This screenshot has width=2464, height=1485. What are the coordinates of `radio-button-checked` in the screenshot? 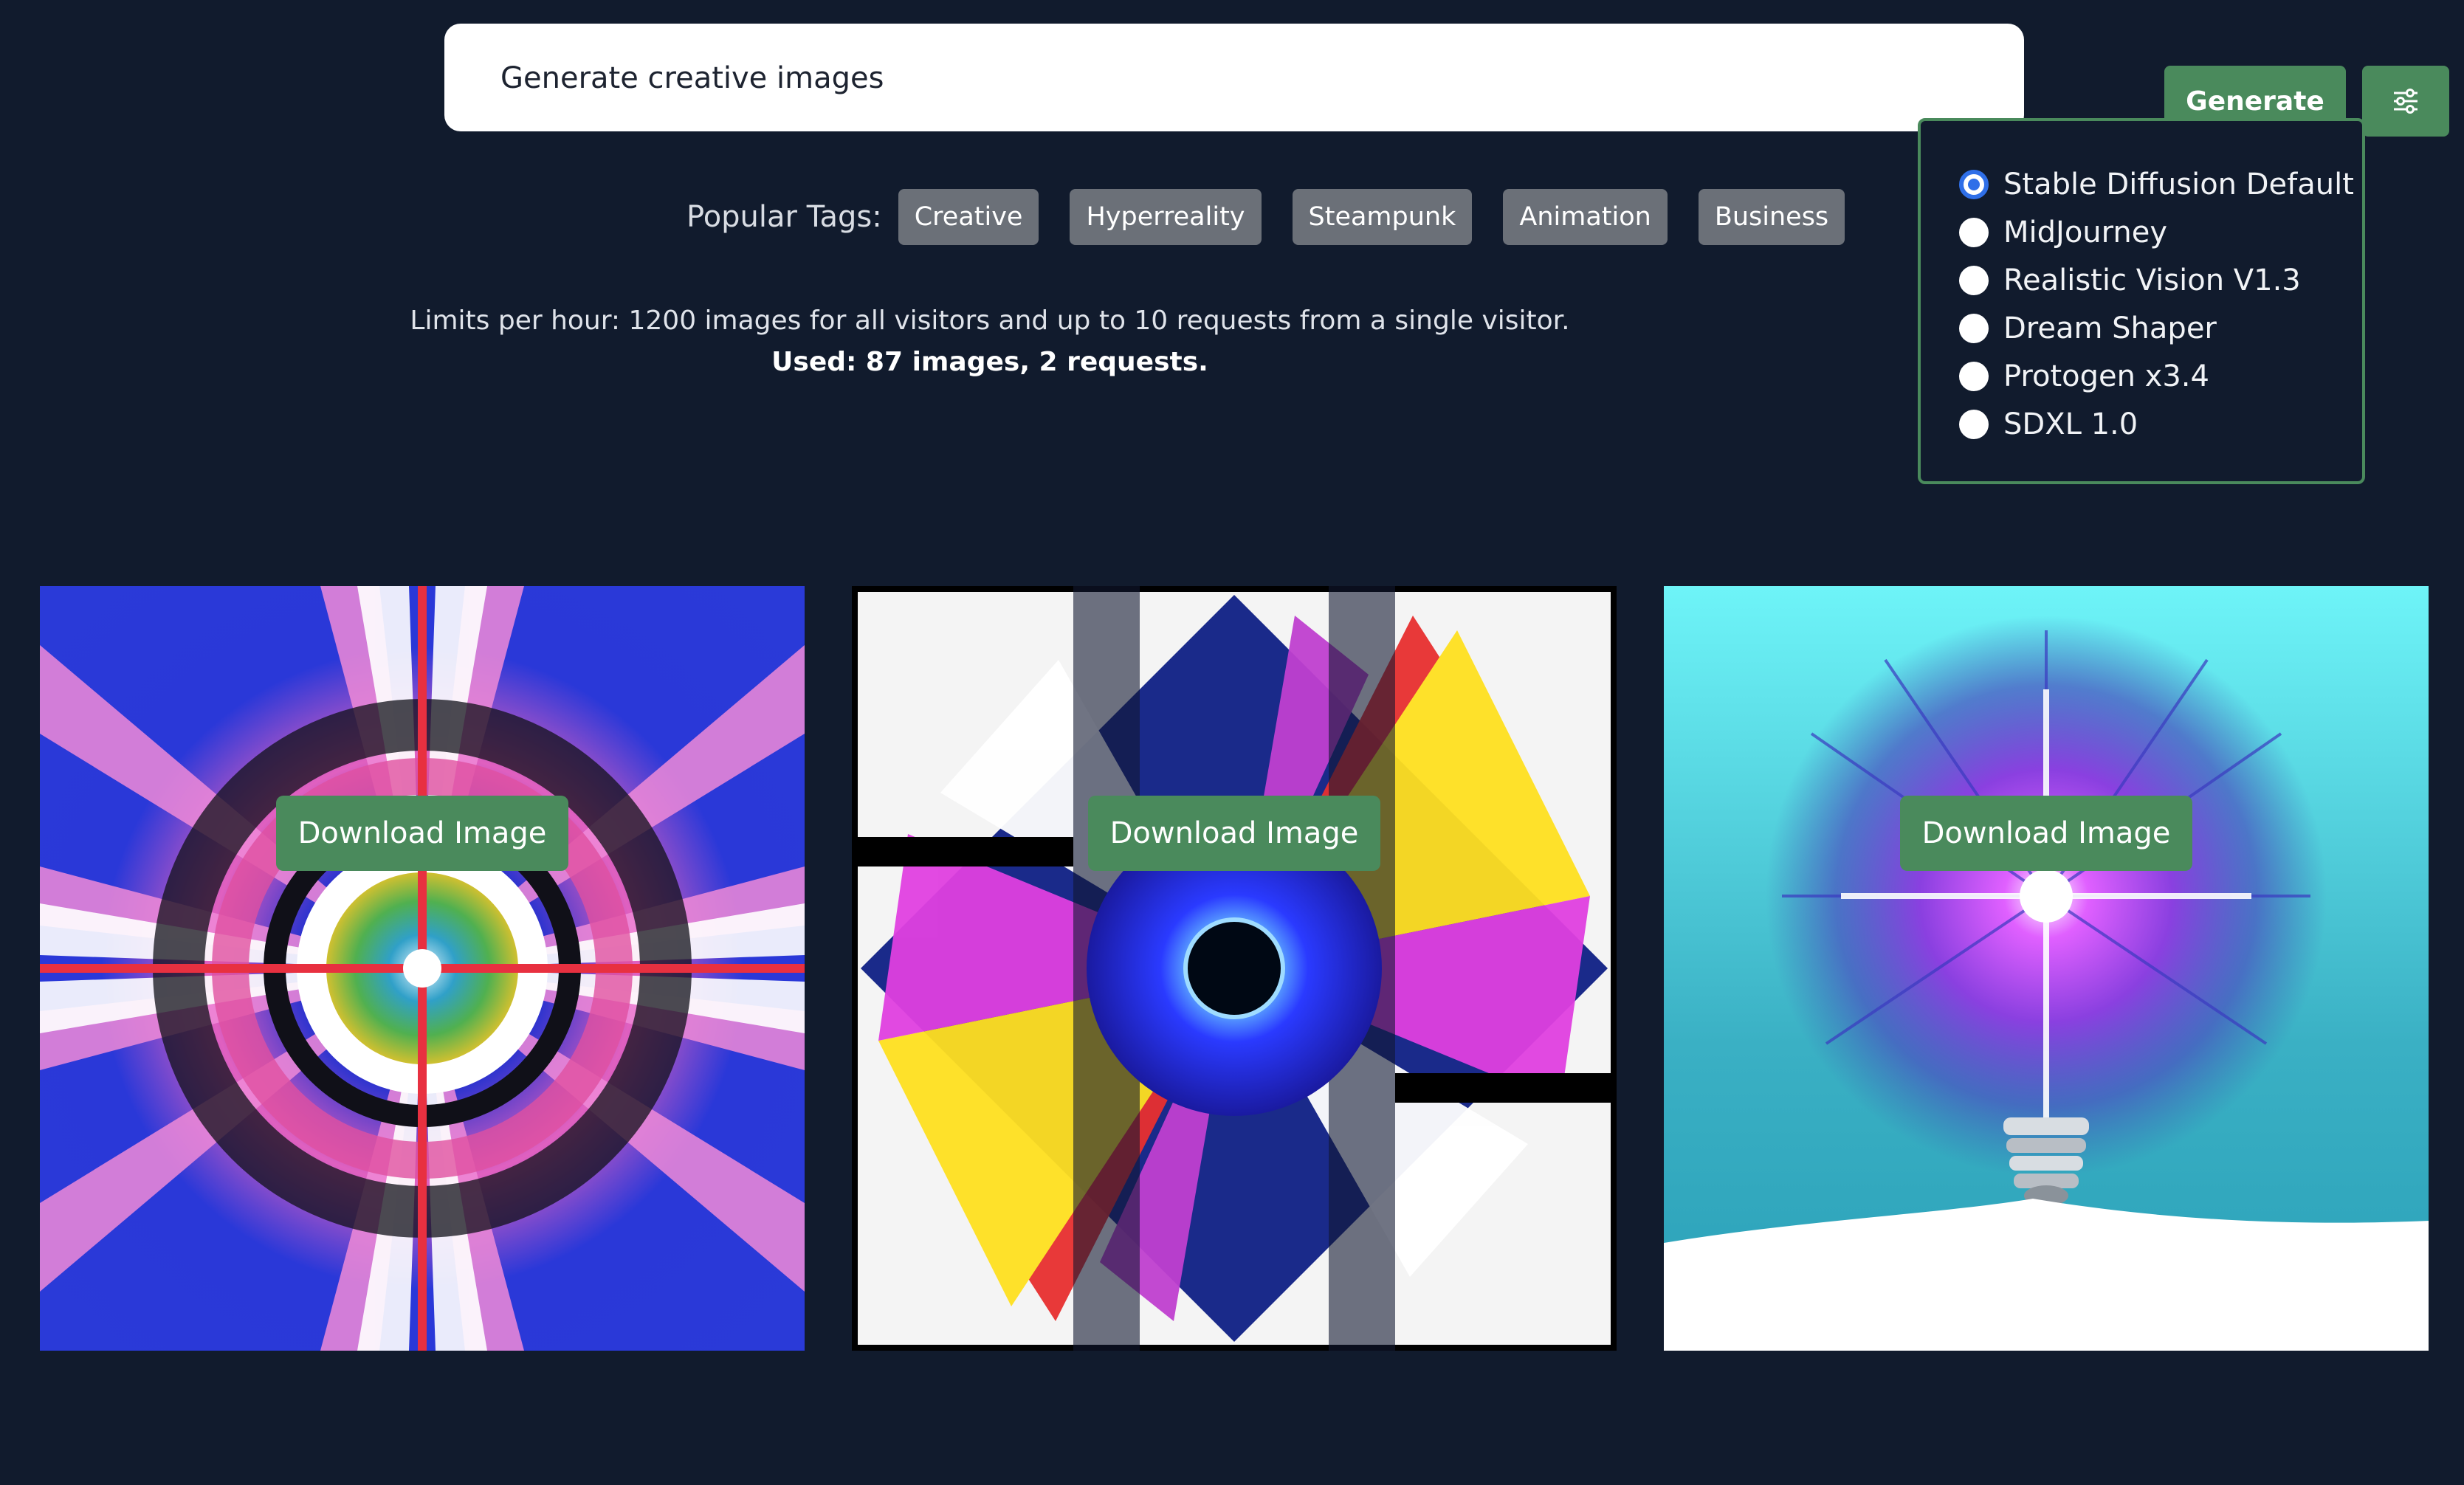 It's located at (1974, 184).